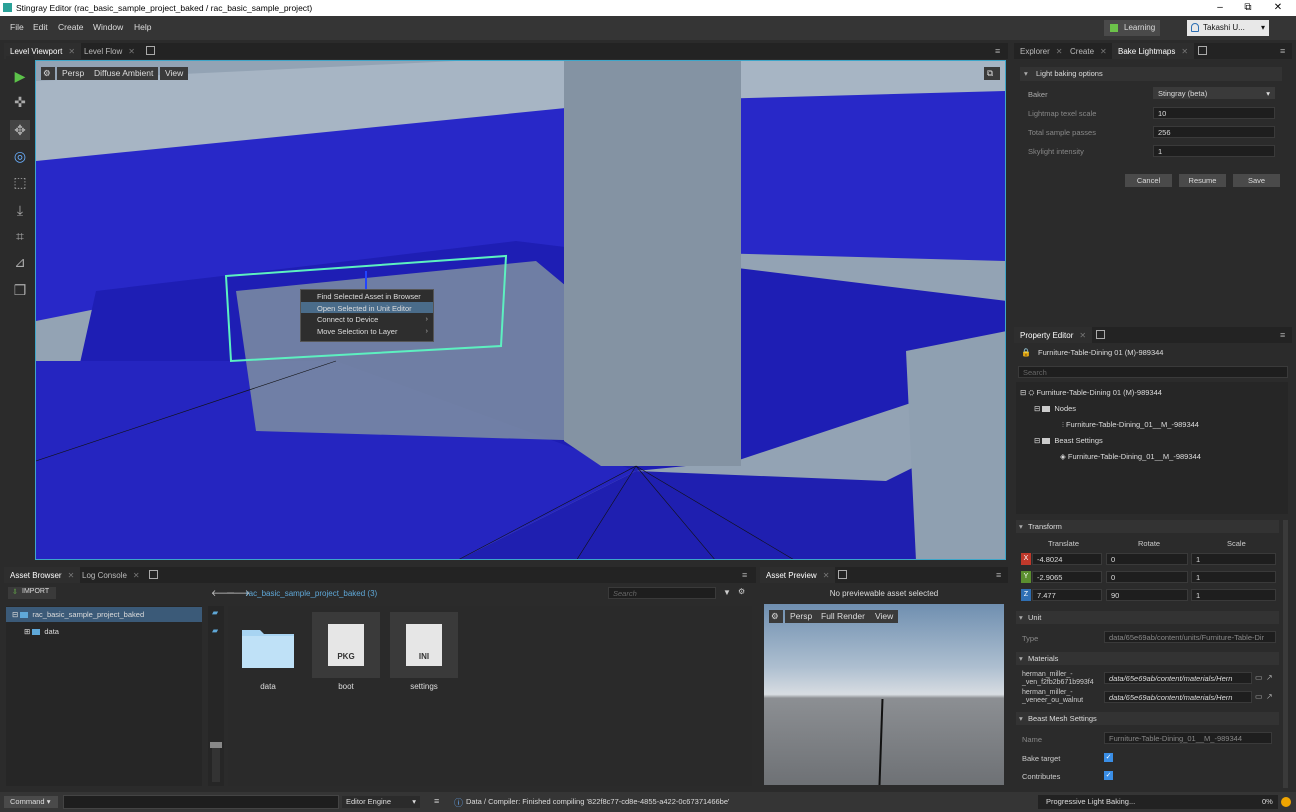 The height and width of the screenshot is (812, 1296). What do you see at coordinates (884, 694) in the screenshot?
I see `preview-render: ⚙ Persp Full Render View` at bounding box center [884, 694].